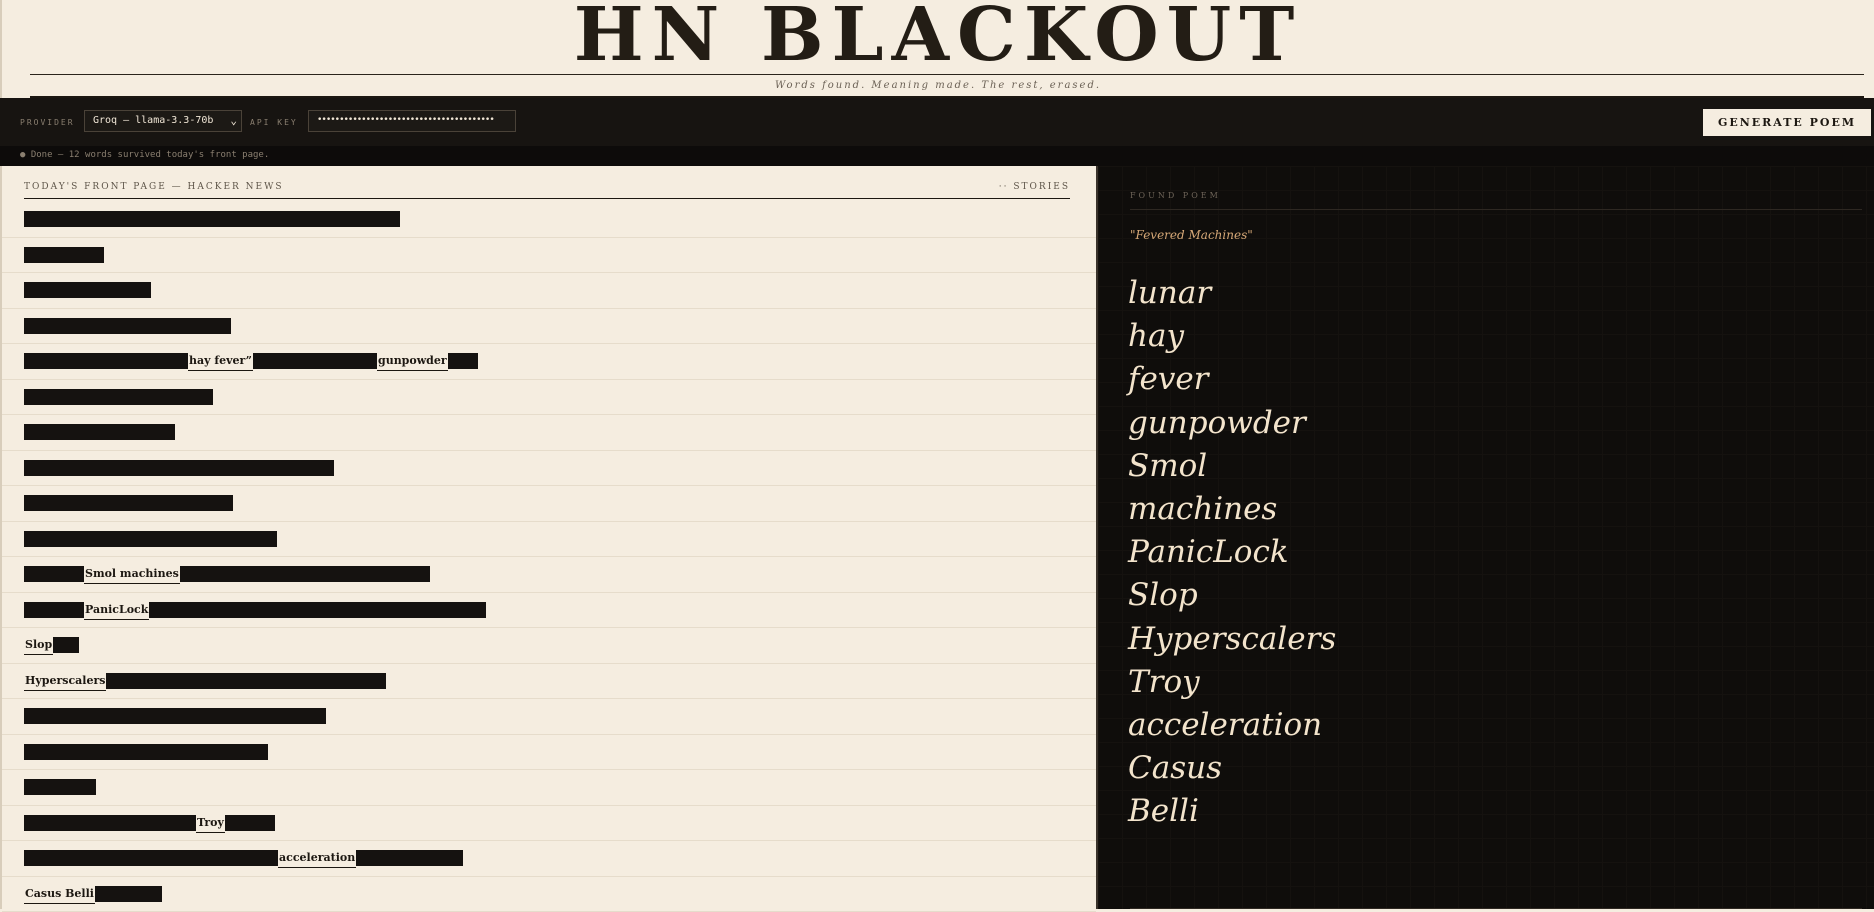 Image resolution: width=1874 pixels, height=912 pixels. I want to click on surviving-word: acceleration, so click(317, 858).